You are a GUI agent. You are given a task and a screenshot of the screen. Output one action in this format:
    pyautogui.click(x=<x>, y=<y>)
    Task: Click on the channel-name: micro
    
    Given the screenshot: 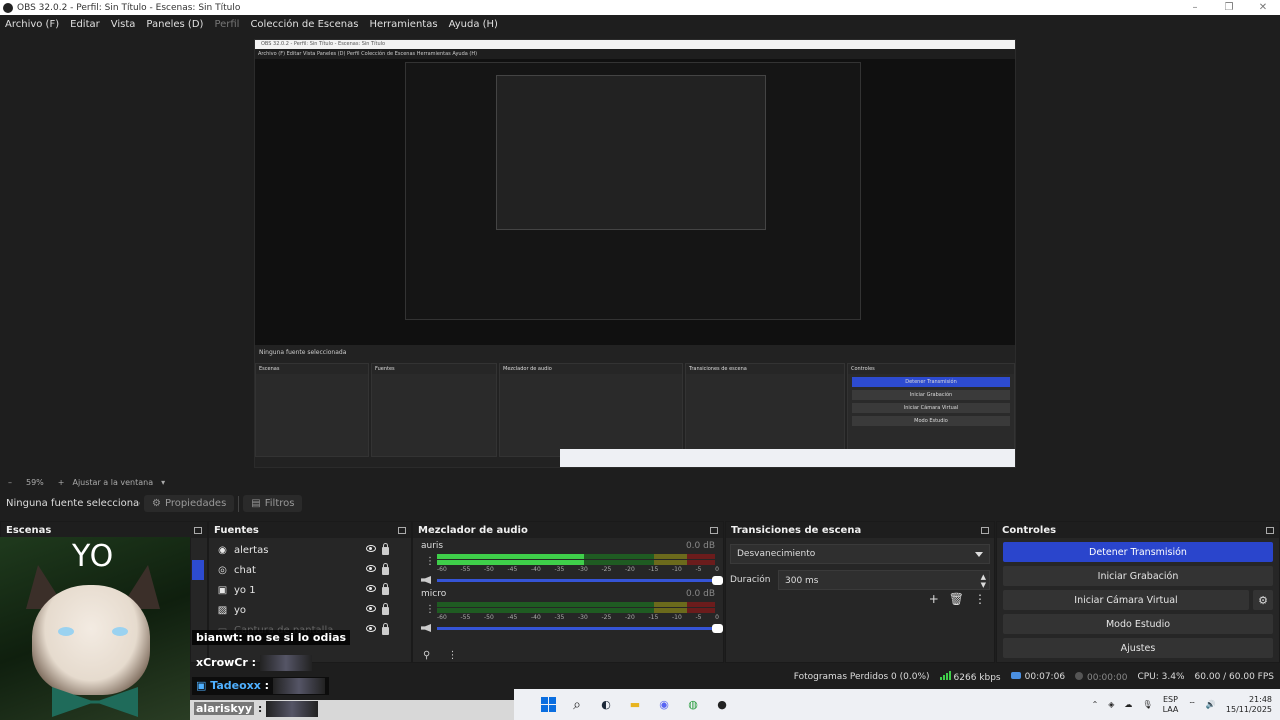 What is the action you would take?
    pyautogui.click(x=434, y=594)
    